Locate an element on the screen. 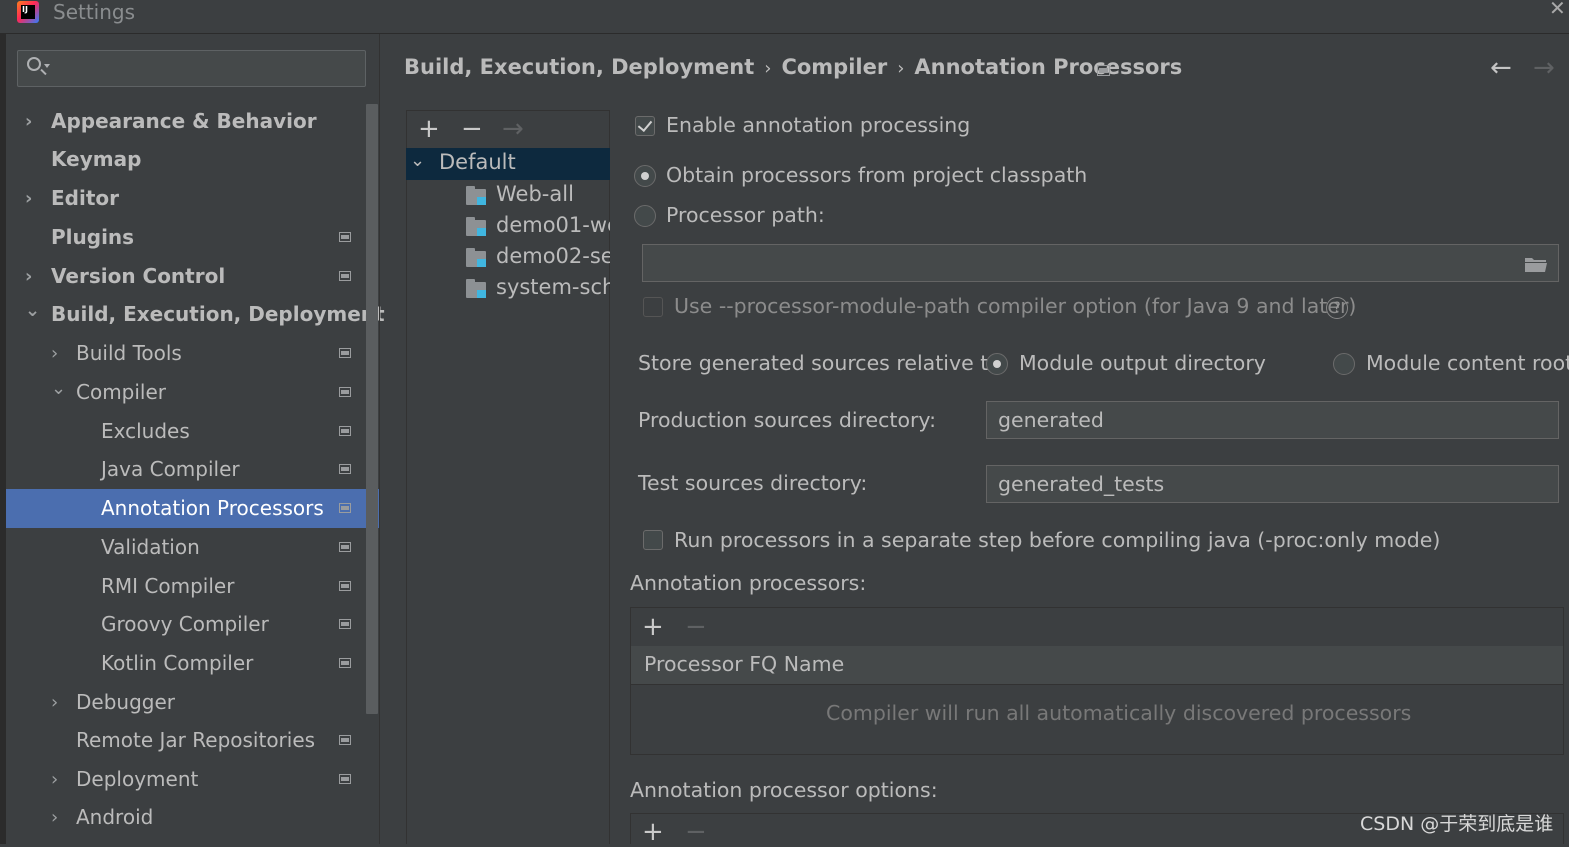 This screenshot has height=847, width=1569. sidebar-scrollbar is located at coordinates (372, 409).